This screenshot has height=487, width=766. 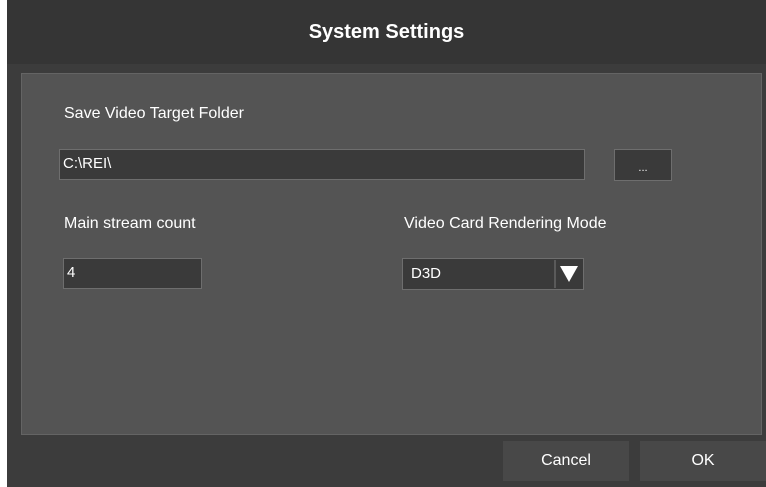 I want to click on ok-button: OK, so click(x=703, y=461).